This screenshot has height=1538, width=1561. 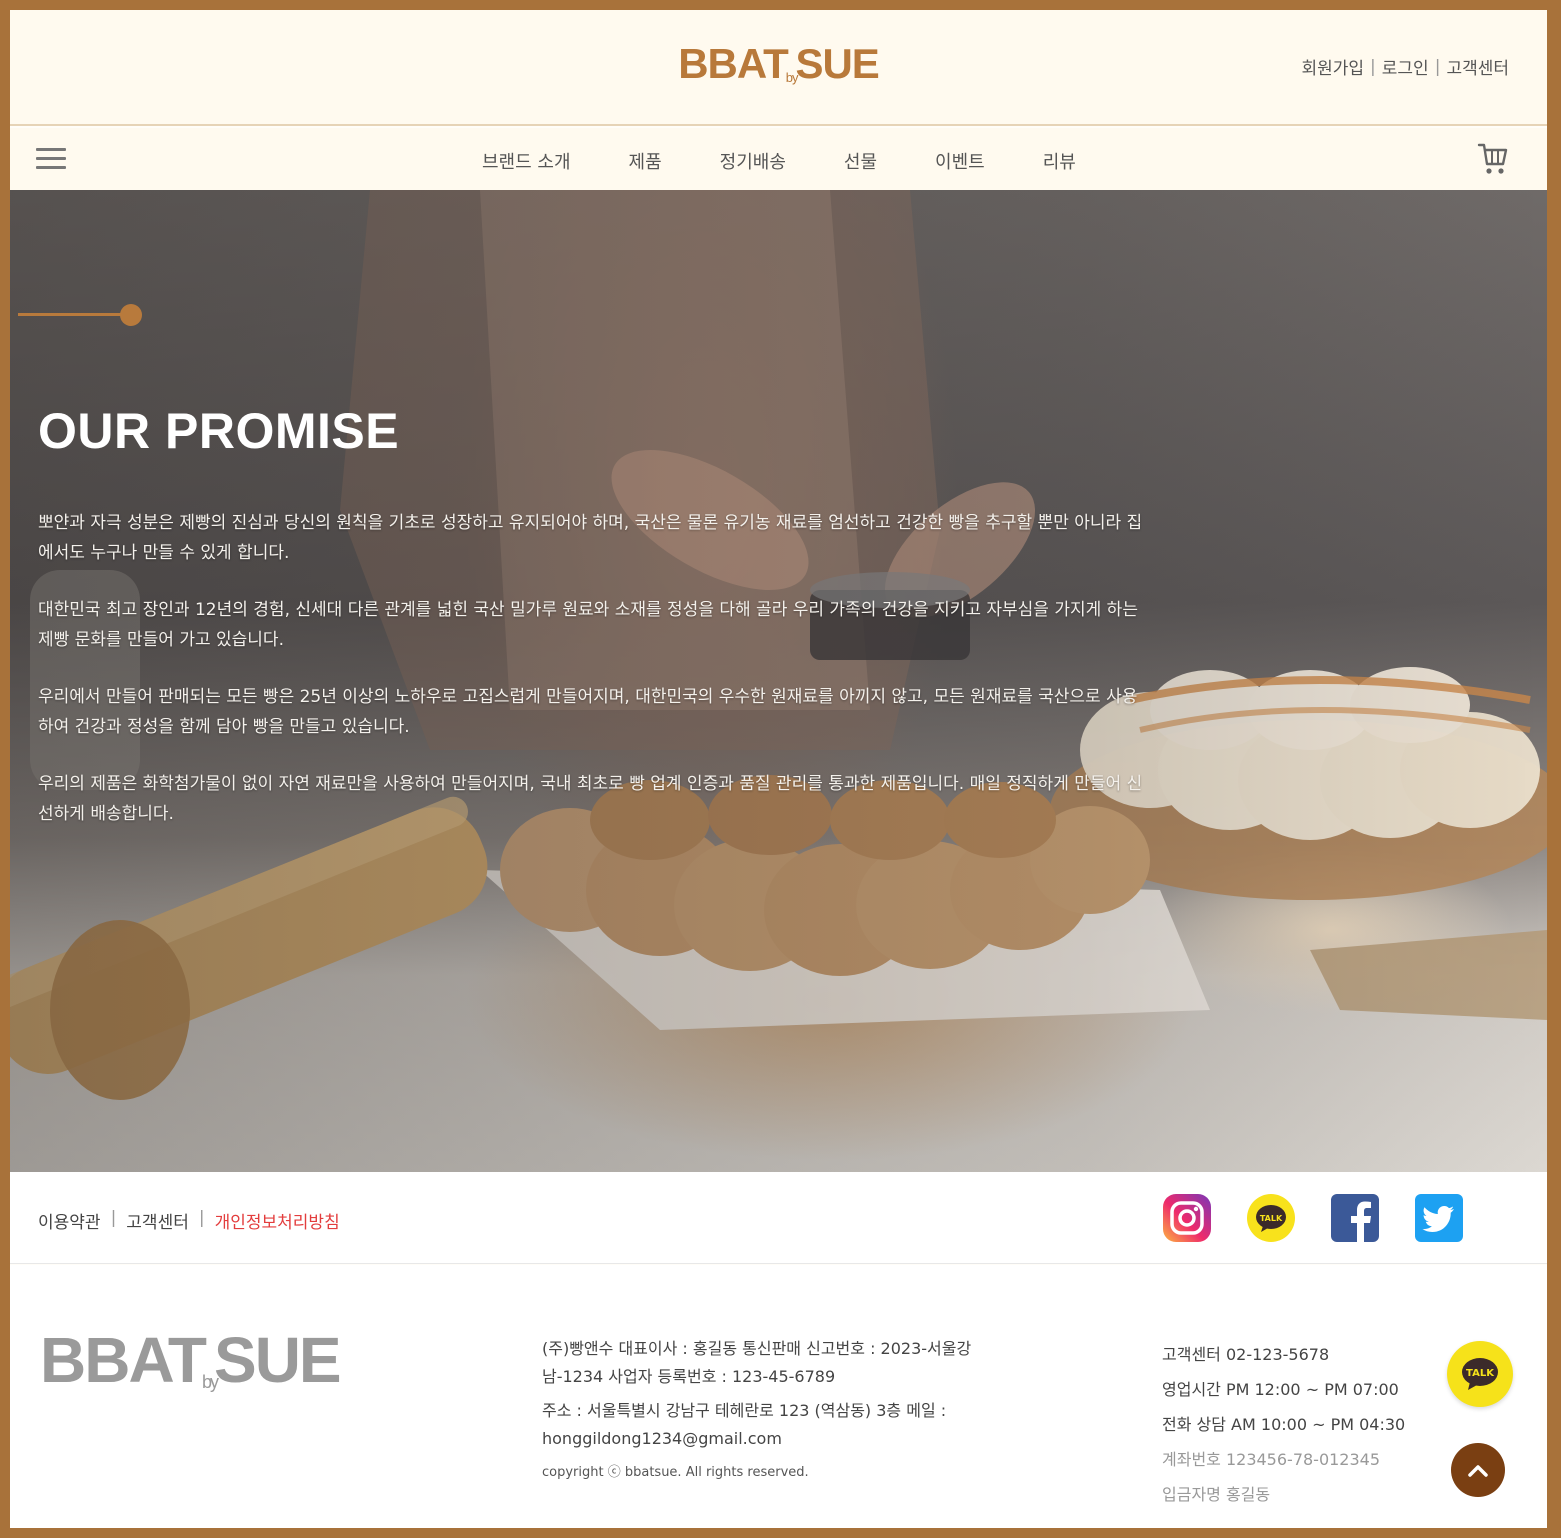 I want to click on nav-item-brand: 브랜드 소개, so click(x=526, y=161).